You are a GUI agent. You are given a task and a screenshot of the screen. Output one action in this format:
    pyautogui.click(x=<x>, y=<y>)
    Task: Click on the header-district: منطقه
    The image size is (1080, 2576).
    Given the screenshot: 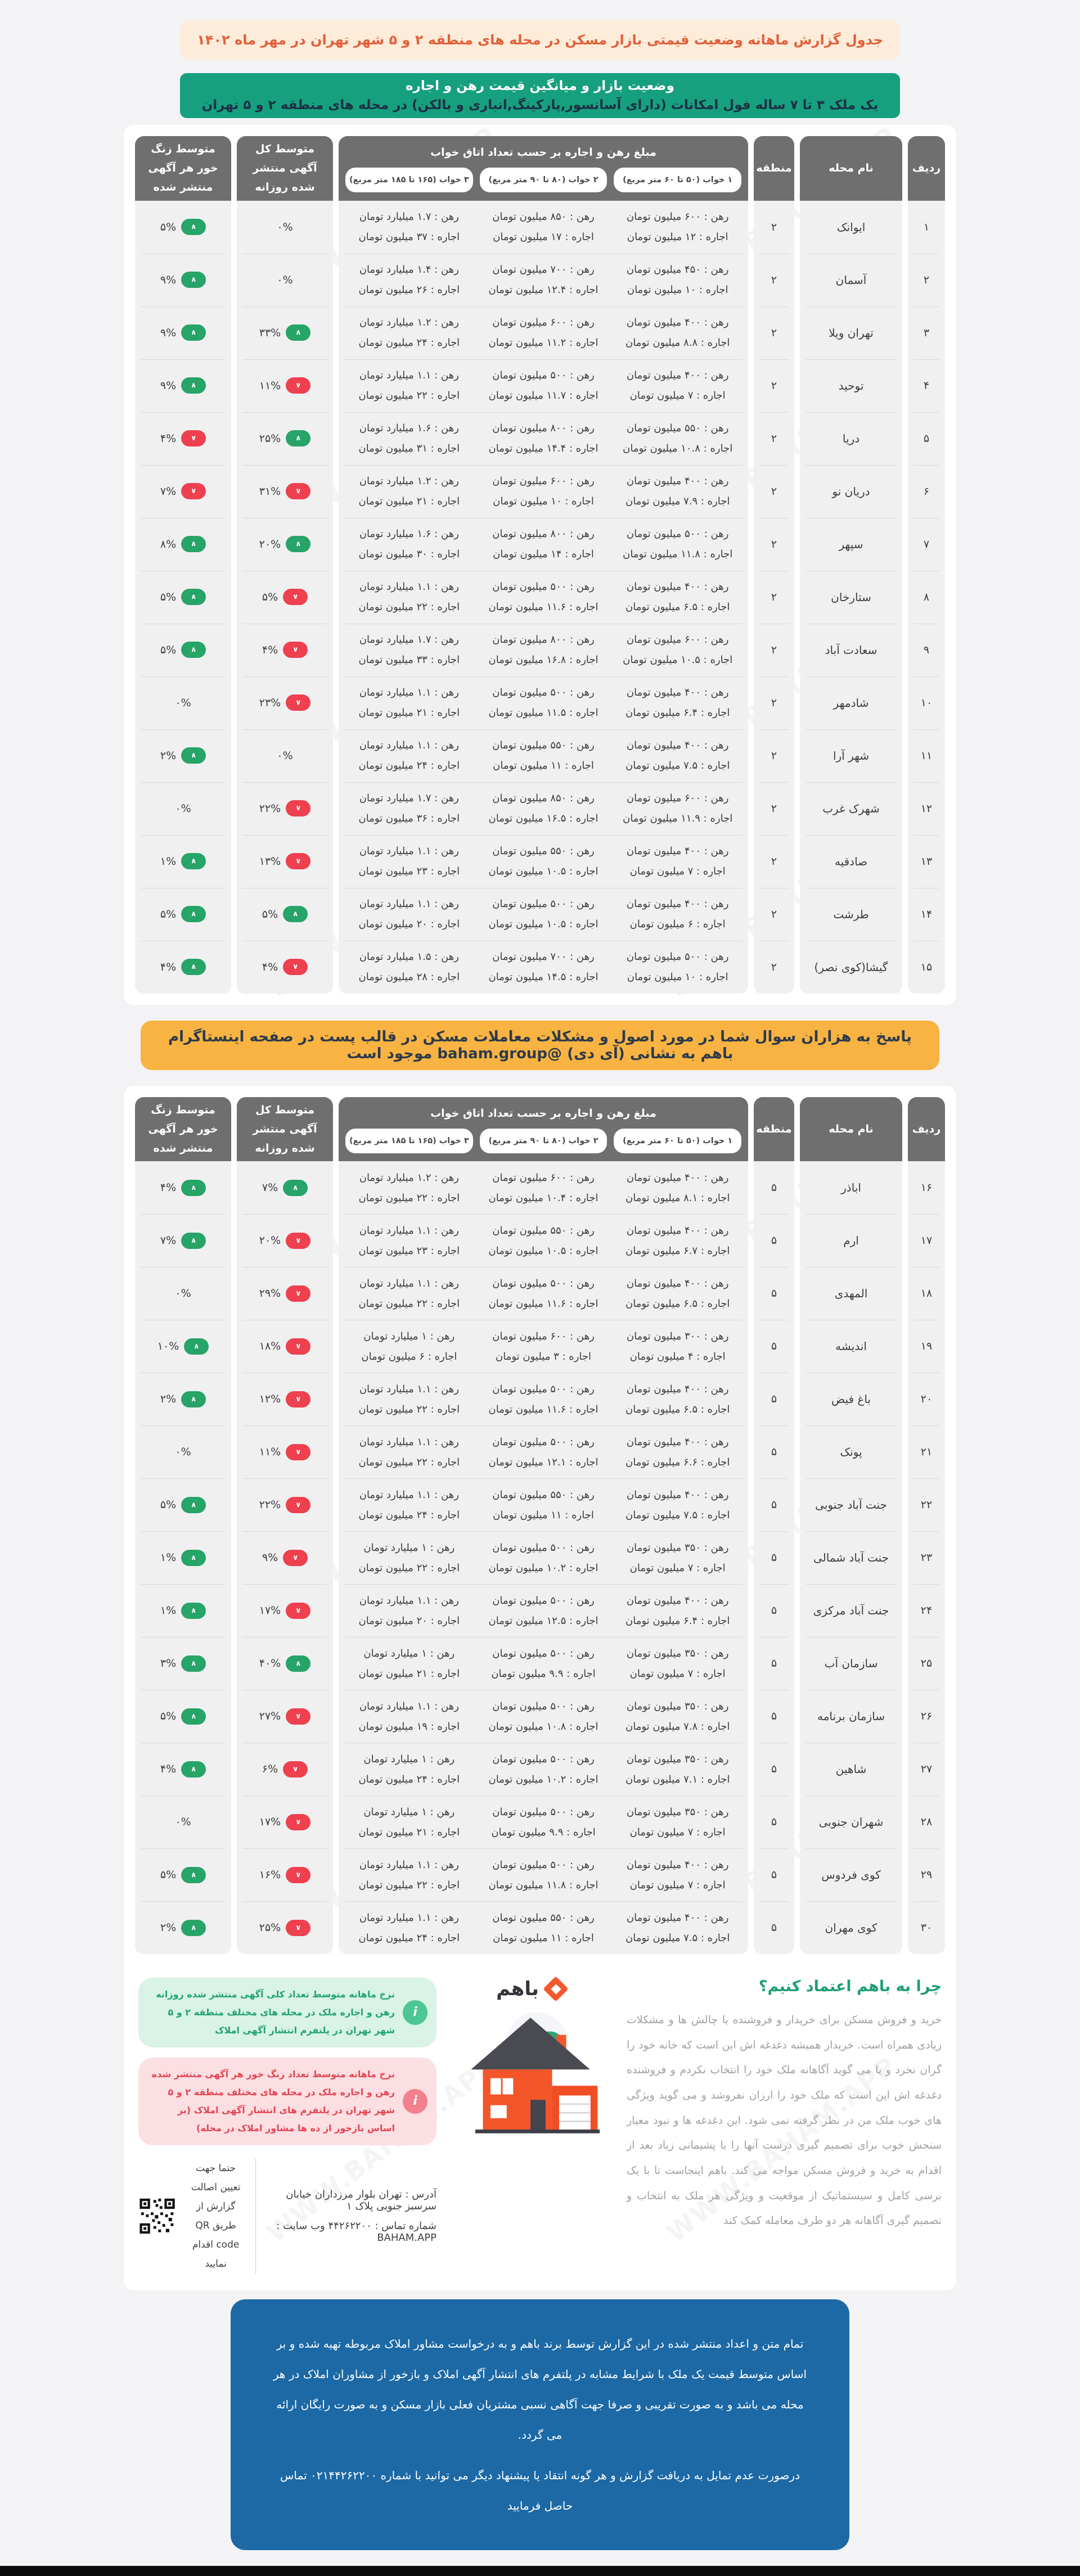 What is the action you would take?
    pyautogui.click(x=774, y=169)
    